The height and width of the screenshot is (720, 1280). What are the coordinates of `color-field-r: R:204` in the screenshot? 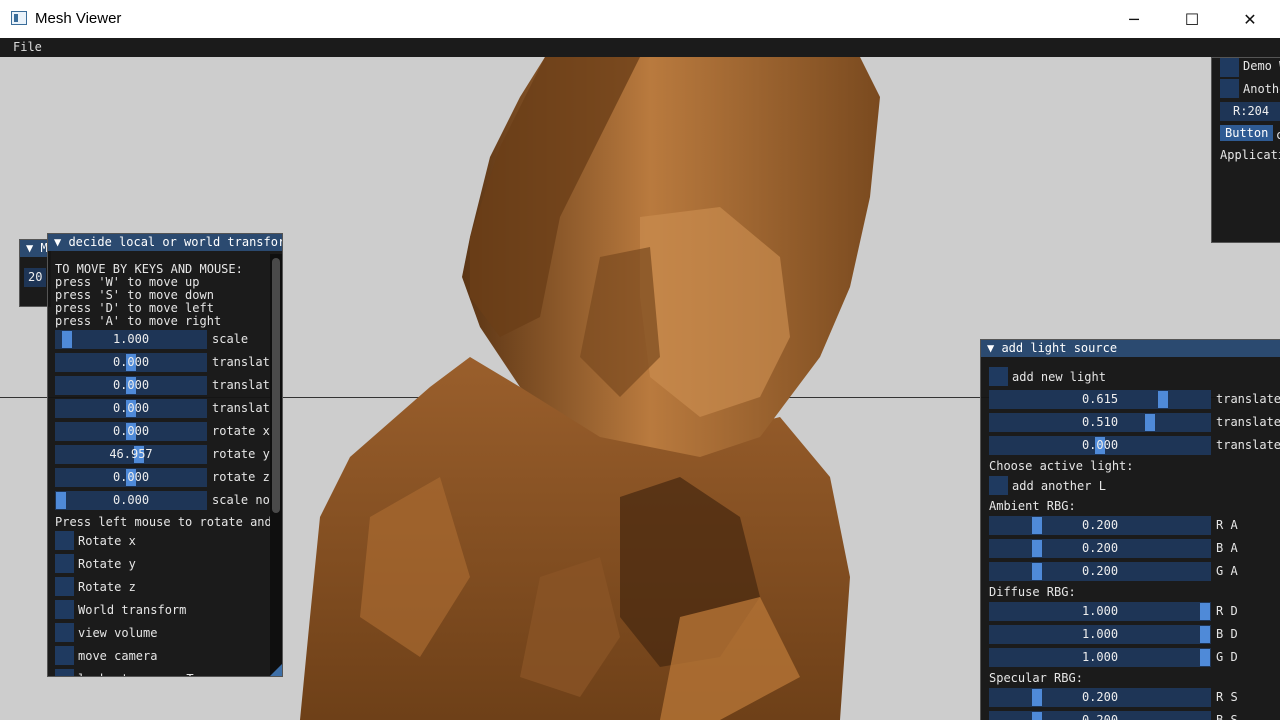 It's located at (1250, 111).